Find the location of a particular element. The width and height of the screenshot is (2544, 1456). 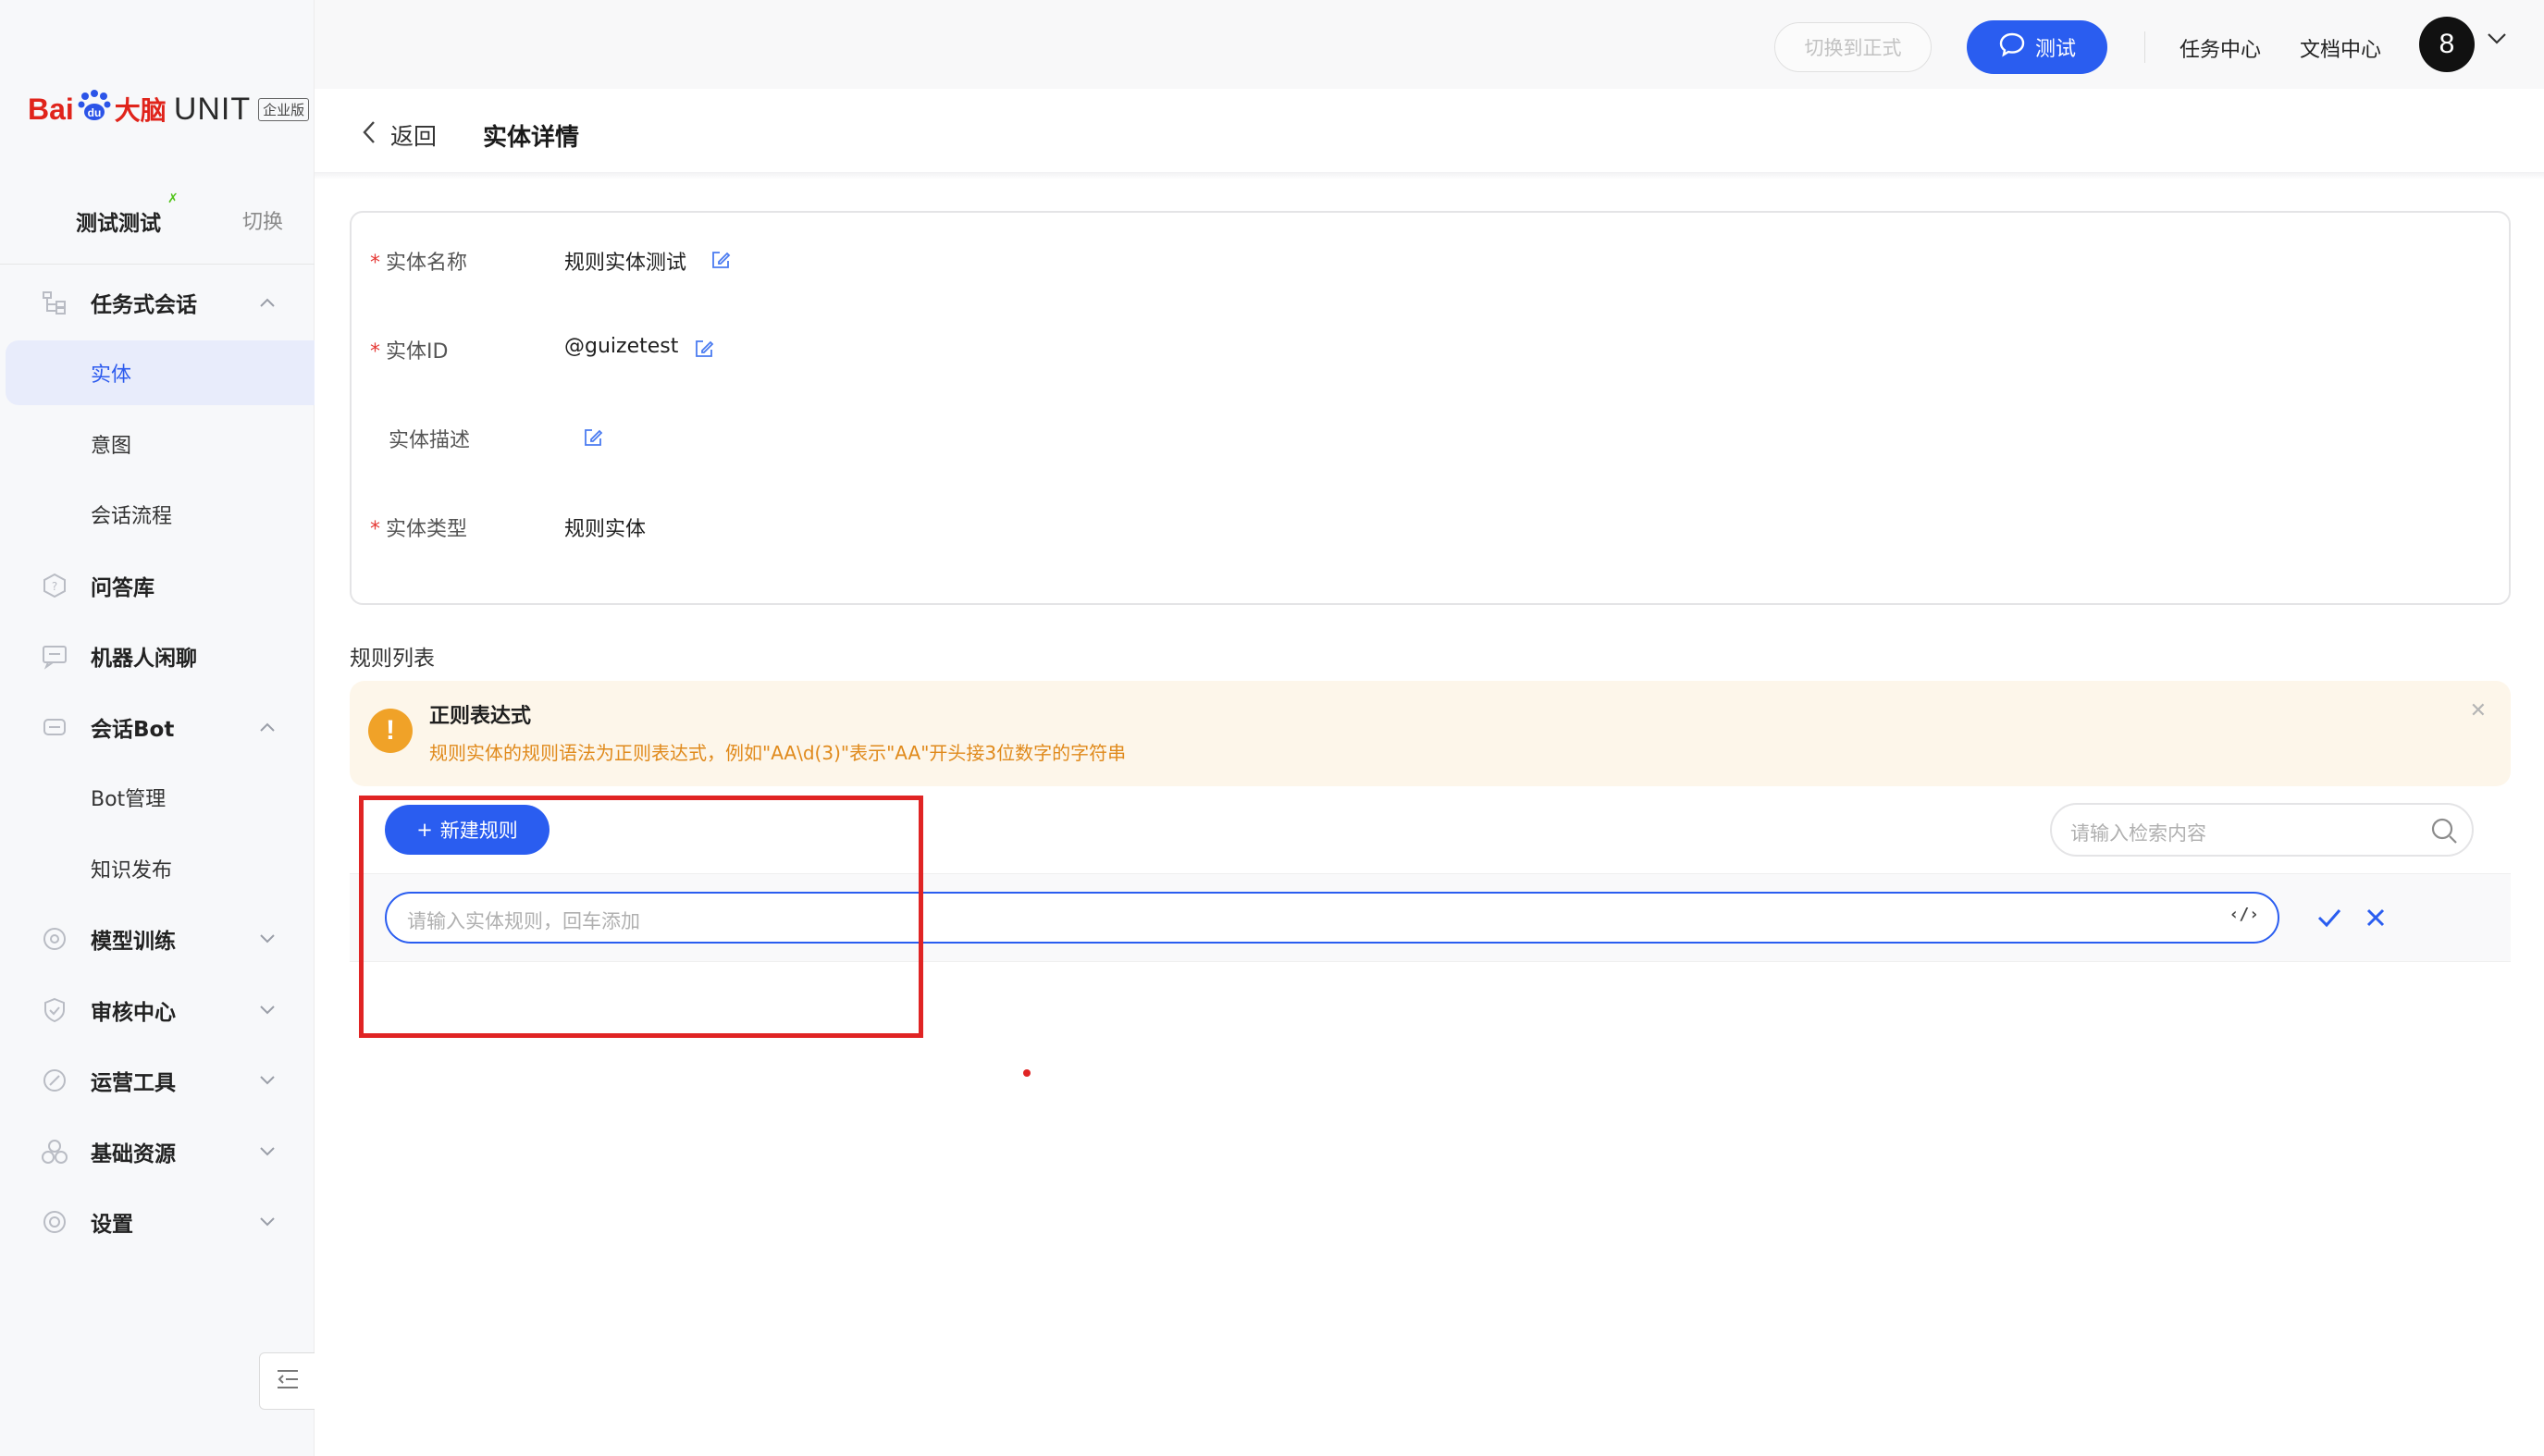

sidebar-item-model-training: 模型训练 is located at coordinates (157, 939).